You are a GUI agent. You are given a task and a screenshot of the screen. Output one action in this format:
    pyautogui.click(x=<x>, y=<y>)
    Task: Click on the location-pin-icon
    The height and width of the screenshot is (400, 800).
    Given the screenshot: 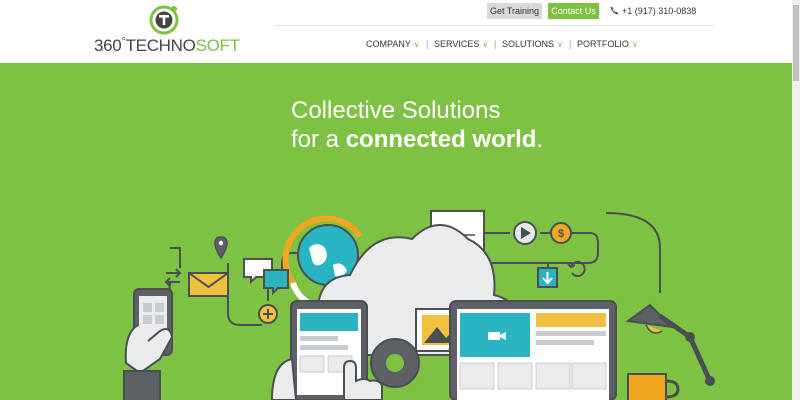 What is the action you would take?
    pyautogui.click(x=221, y=248)
    